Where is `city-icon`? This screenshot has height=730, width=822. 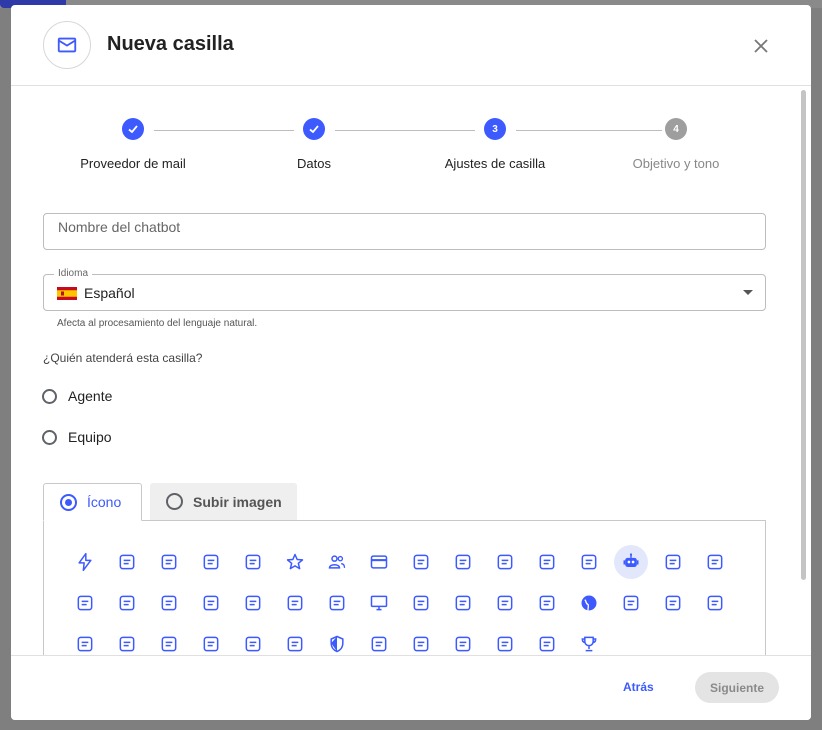
city-icon is located at coordinates (295, 644).